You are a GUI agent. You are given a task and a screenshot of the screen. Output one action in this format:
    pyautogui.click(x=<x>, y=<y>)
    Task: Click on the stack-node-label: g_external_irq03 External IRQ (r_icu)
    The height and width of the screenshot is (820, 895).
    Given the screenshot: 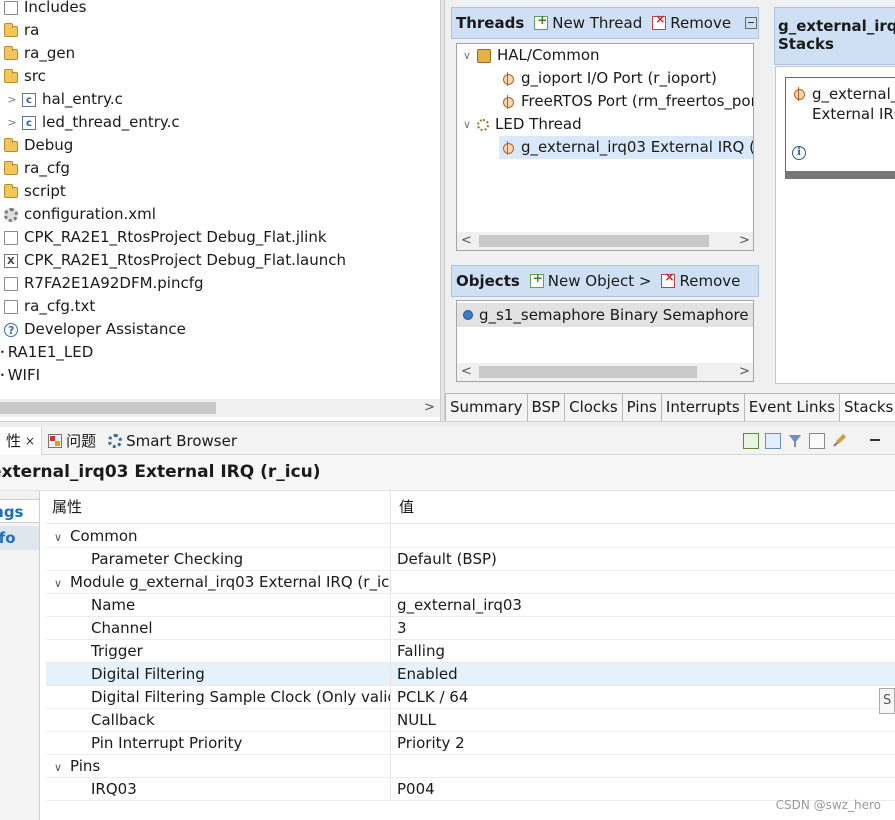 What is the action you would take?
    pyautogui.click(x=637, y=147)
    